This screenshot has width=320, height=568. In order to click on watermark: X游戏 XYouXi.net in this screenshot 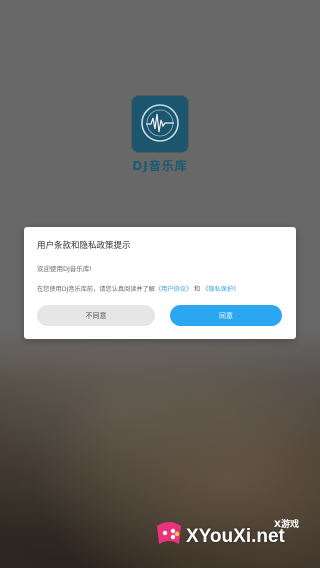, I will do `click(233, 540)`.